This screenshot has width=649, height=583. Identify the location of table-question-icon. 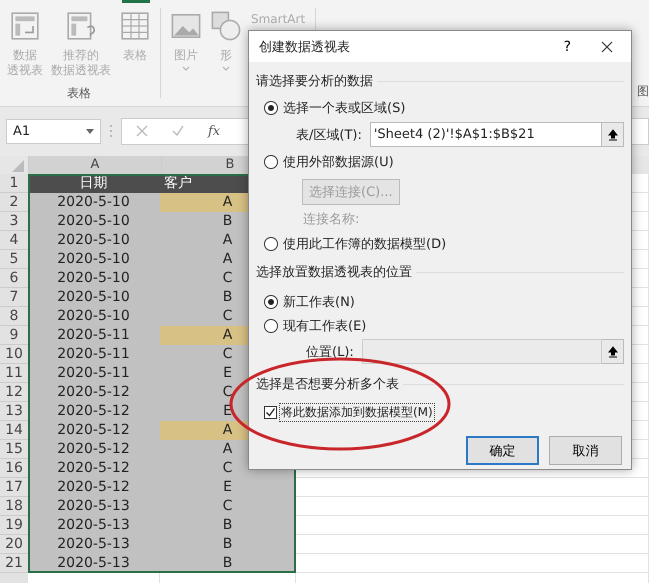
(81, 26).